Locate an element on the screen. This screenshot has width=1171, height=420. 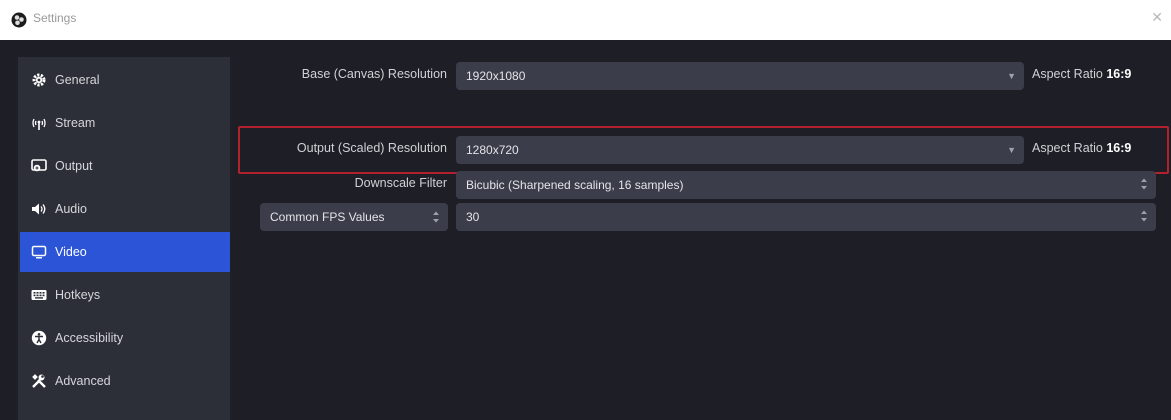
aspect-ratio-prefix: Aspect Ratio is located at coordinates (1067, 74).